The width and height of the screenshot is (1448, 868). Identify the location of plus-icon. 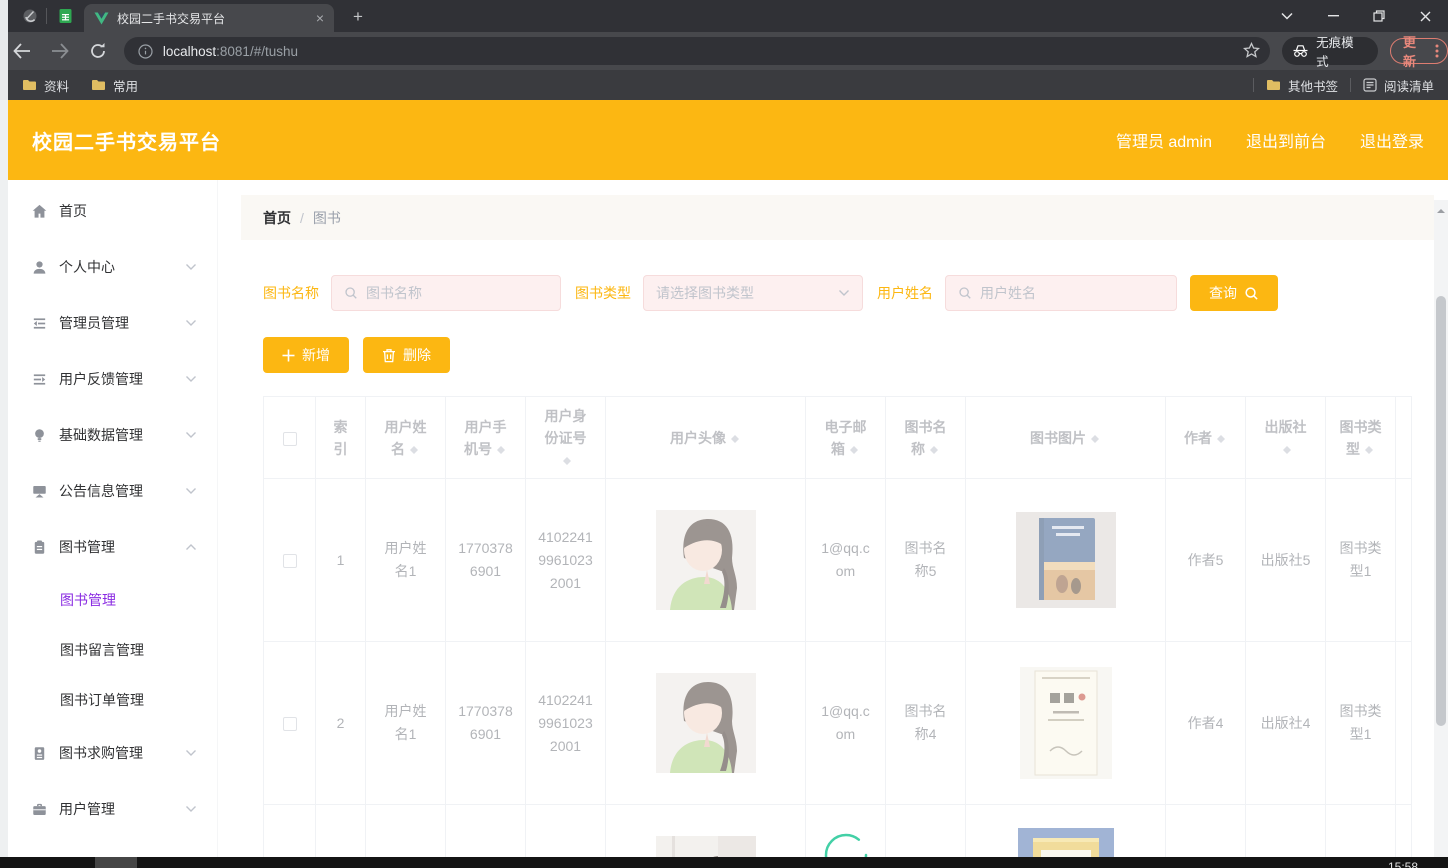
(288, 355).